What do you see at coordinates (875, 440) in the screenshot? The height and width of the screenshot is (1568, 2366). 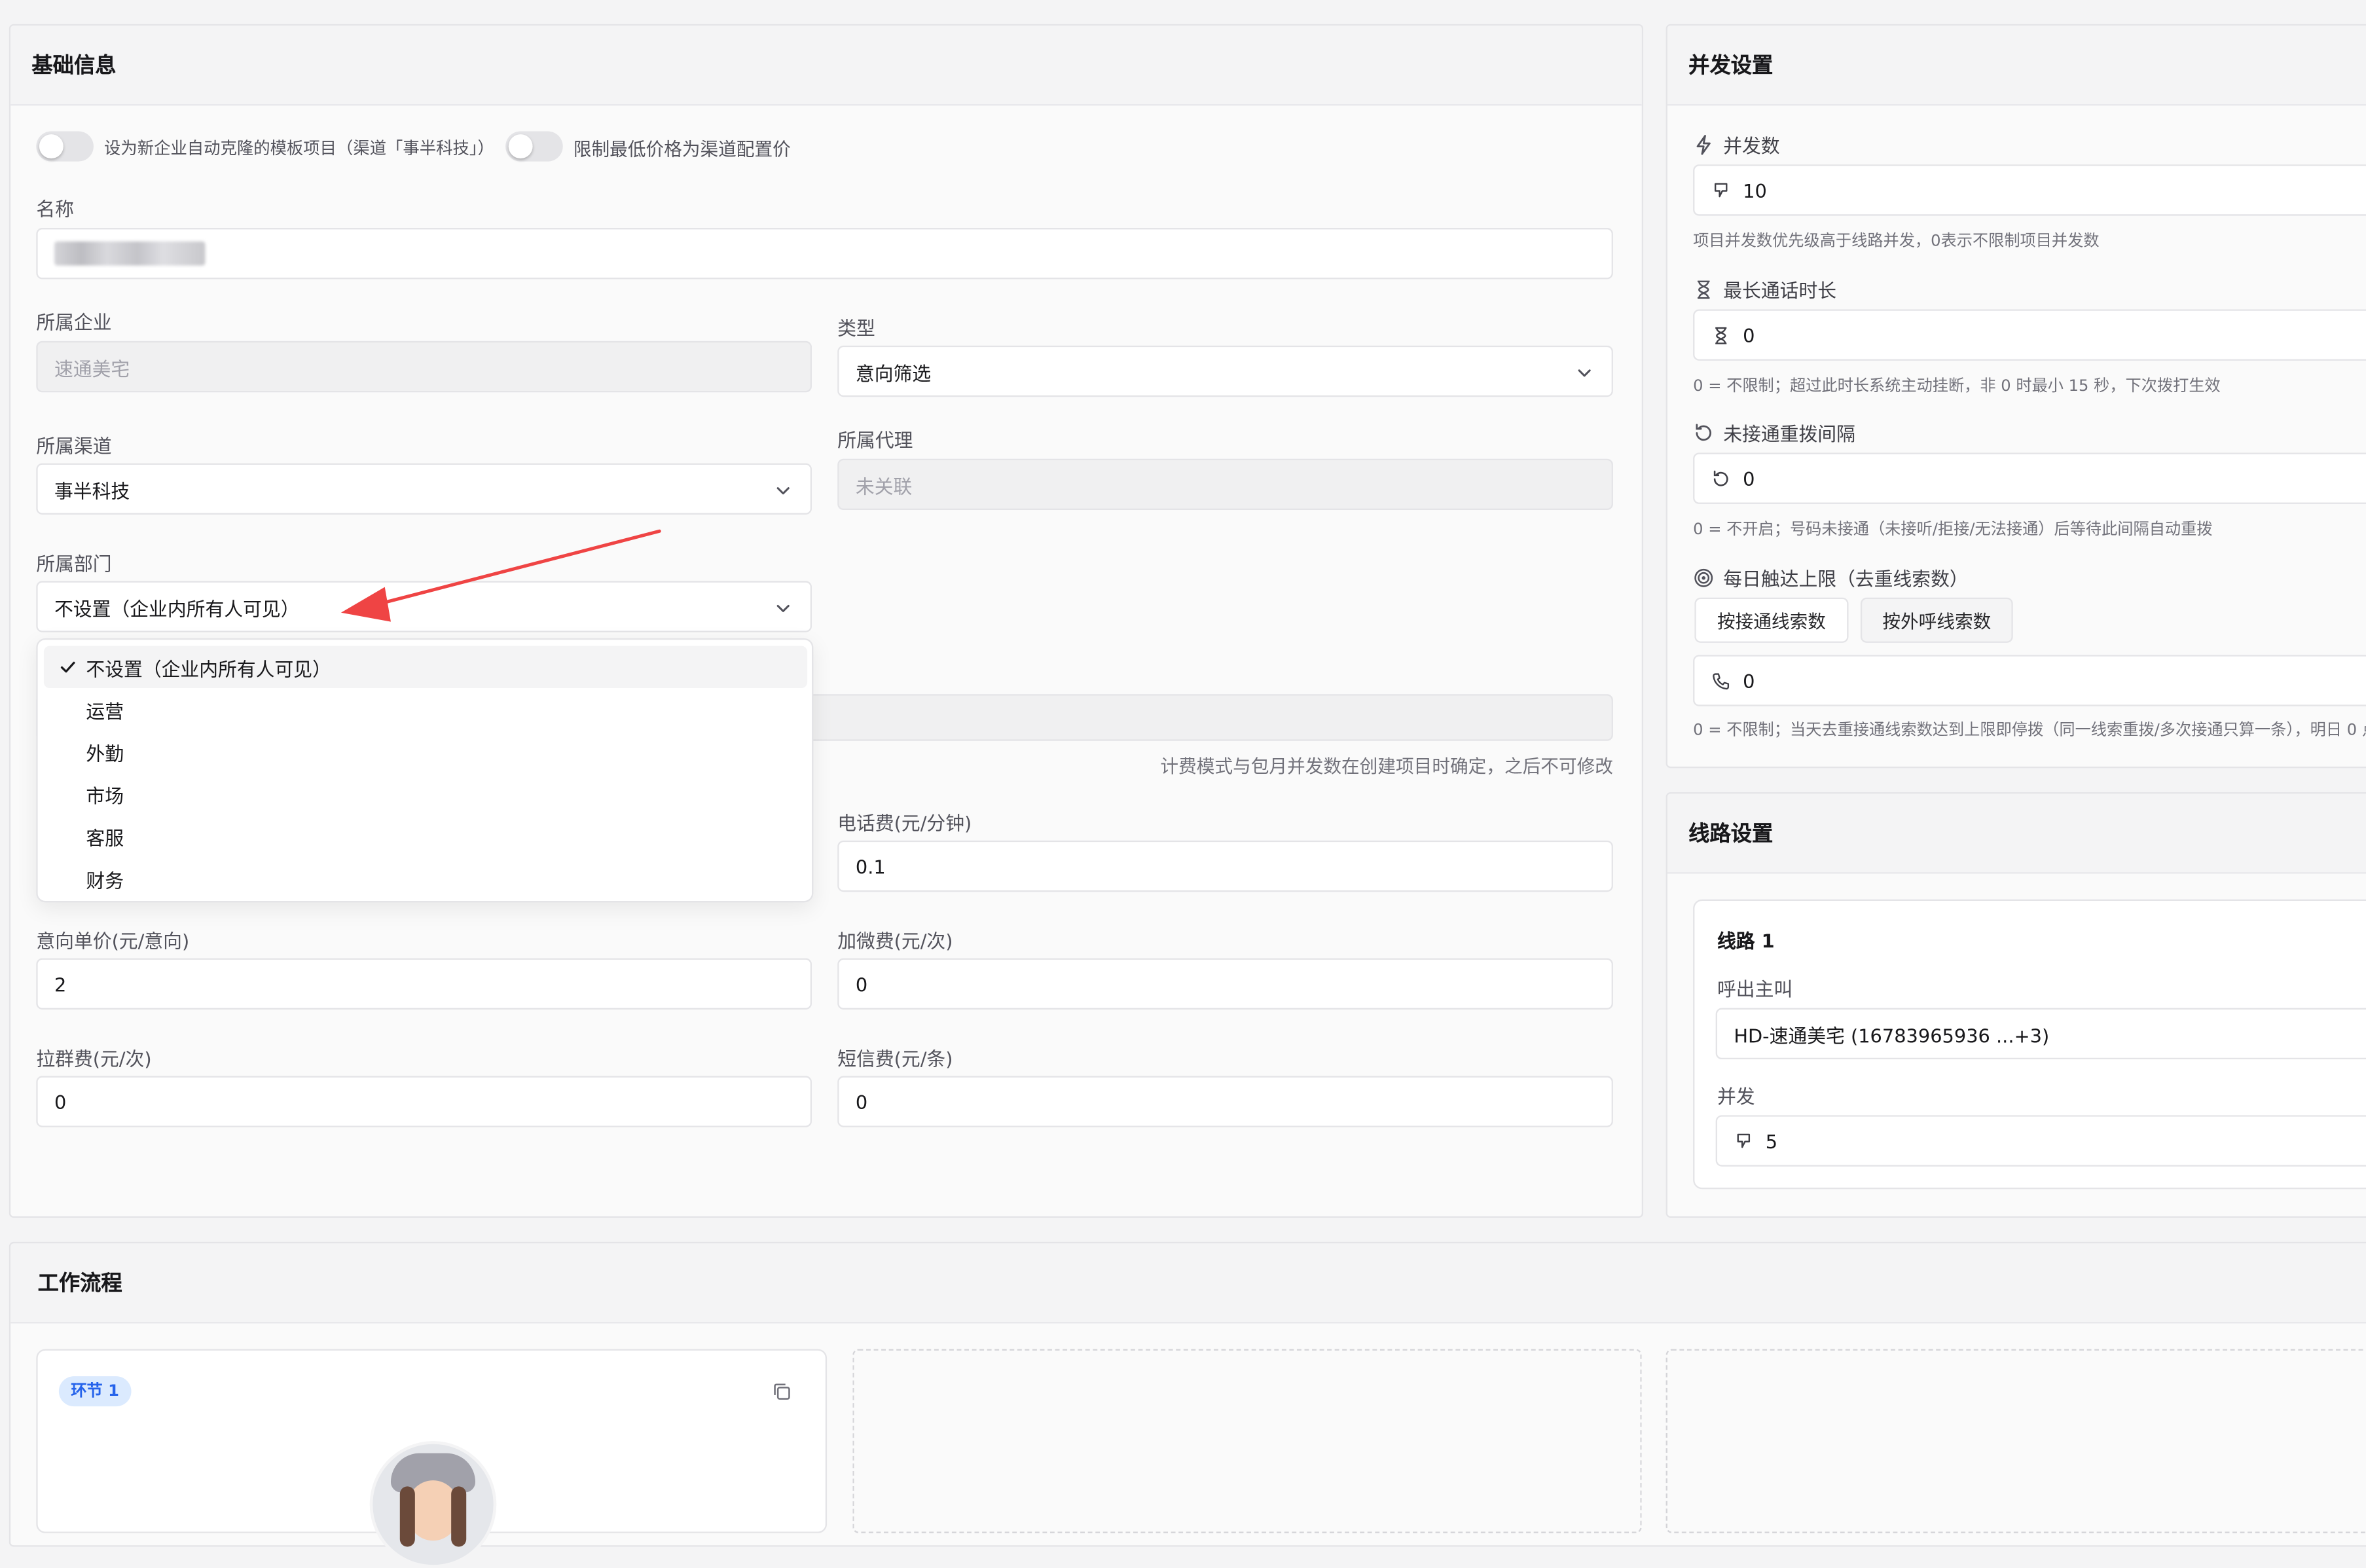 I see `agent-label: 所属代理` at bounding box center [875, 440].